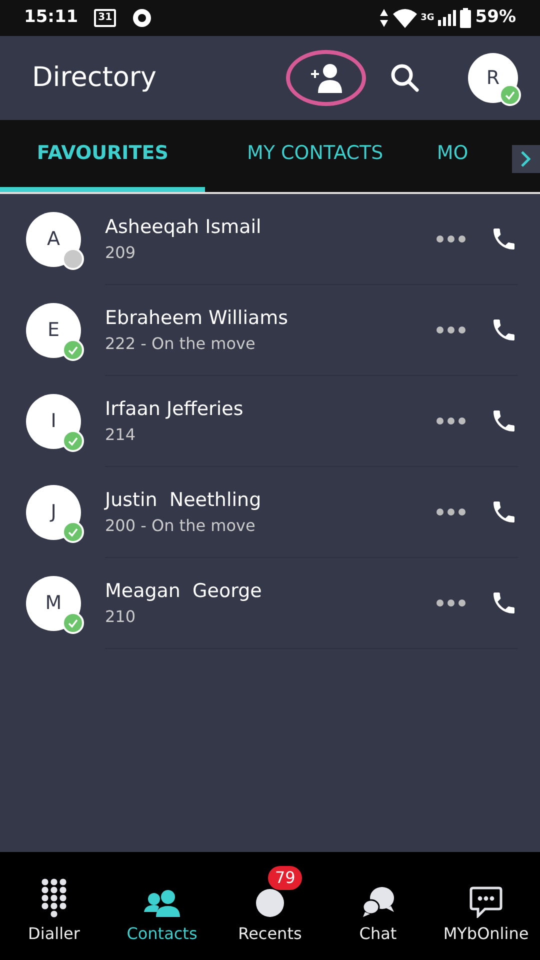 This screenshot has width=540, height=960. Describe the element at coordinates (466, 18) in the screenshot. I see `battery-icon` at that location.